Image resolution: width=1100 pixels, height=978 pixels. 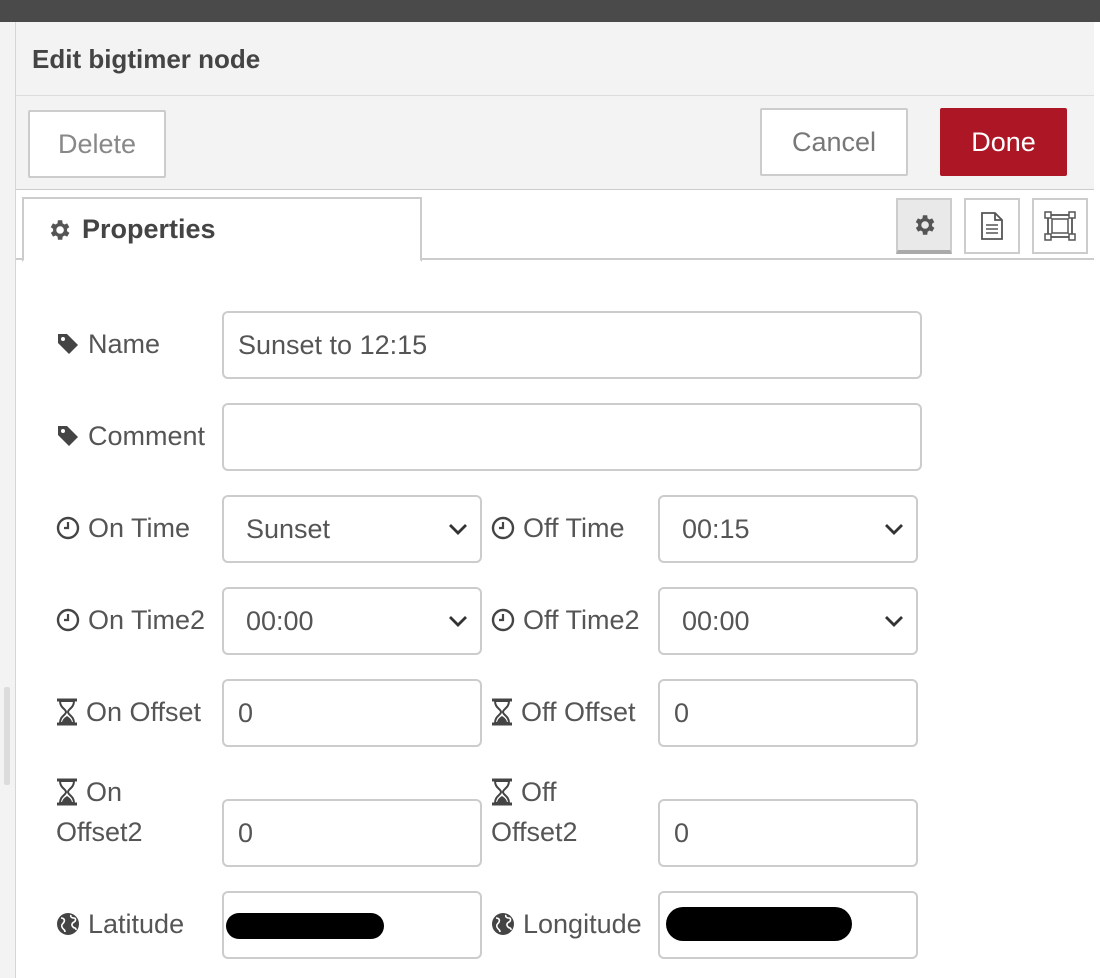 I want to click on appearance-tab-button, so click(x=1060, y=226).